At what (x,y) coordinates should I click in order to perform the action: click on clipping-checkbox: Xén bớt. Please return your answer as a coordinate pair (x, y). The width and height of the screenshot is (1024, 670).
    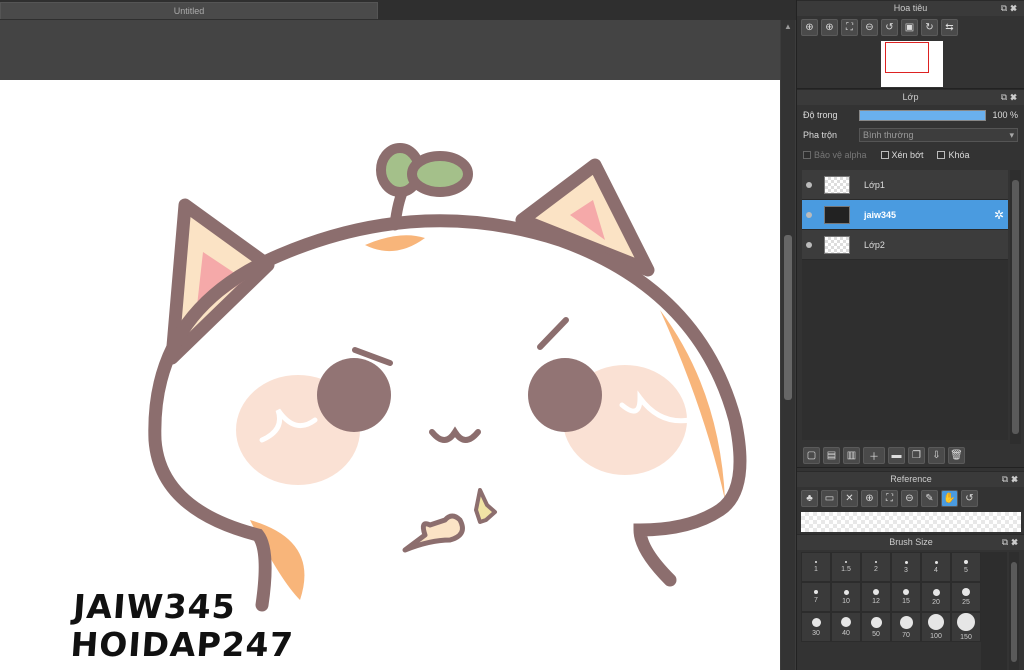
    Looking at the image, I should click on (901, 155).